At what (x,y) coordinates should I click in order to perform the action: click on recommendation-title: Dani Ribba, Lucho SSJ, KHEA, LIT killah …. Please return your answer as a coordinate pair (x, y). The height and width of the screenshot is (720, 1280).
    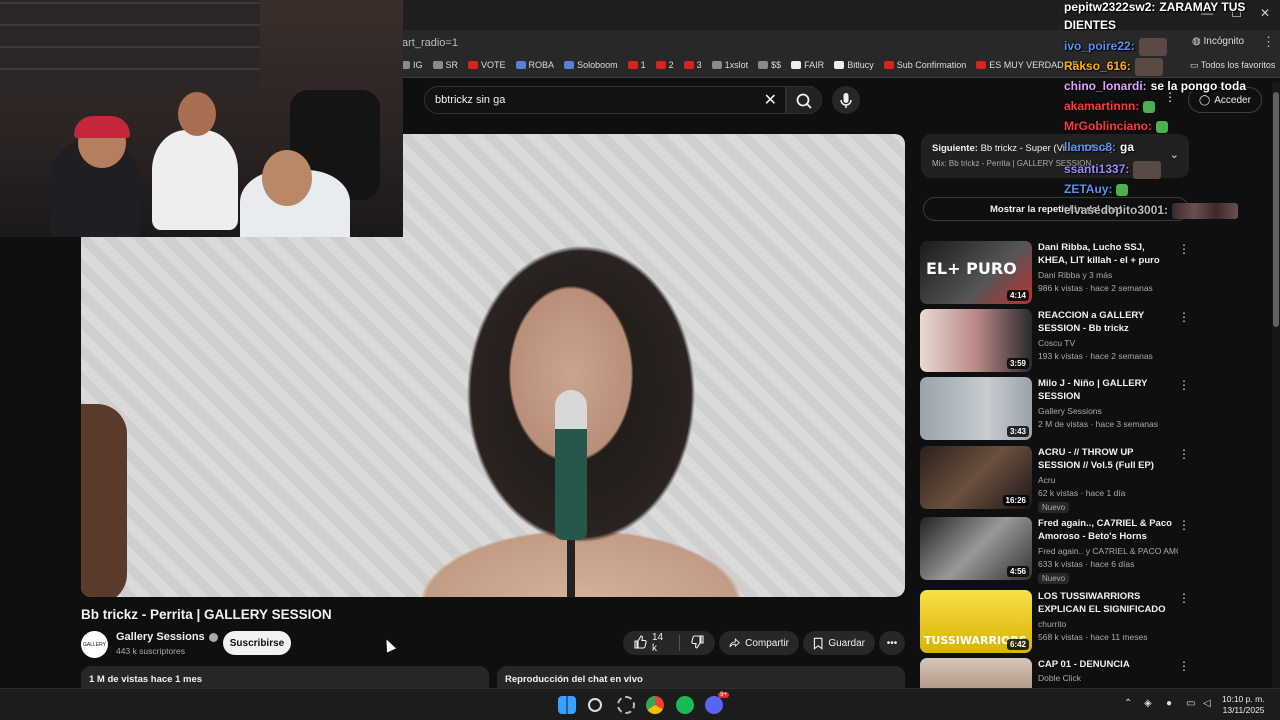
    Looking at the image, I should click on (1107, 254).